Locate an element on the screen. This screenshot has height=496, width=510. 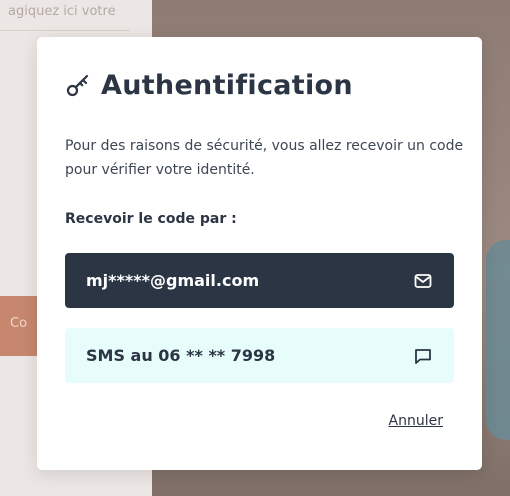
sms-option-button: SMS au 06 ** ** 7998 is located at coordinates (259, 355).